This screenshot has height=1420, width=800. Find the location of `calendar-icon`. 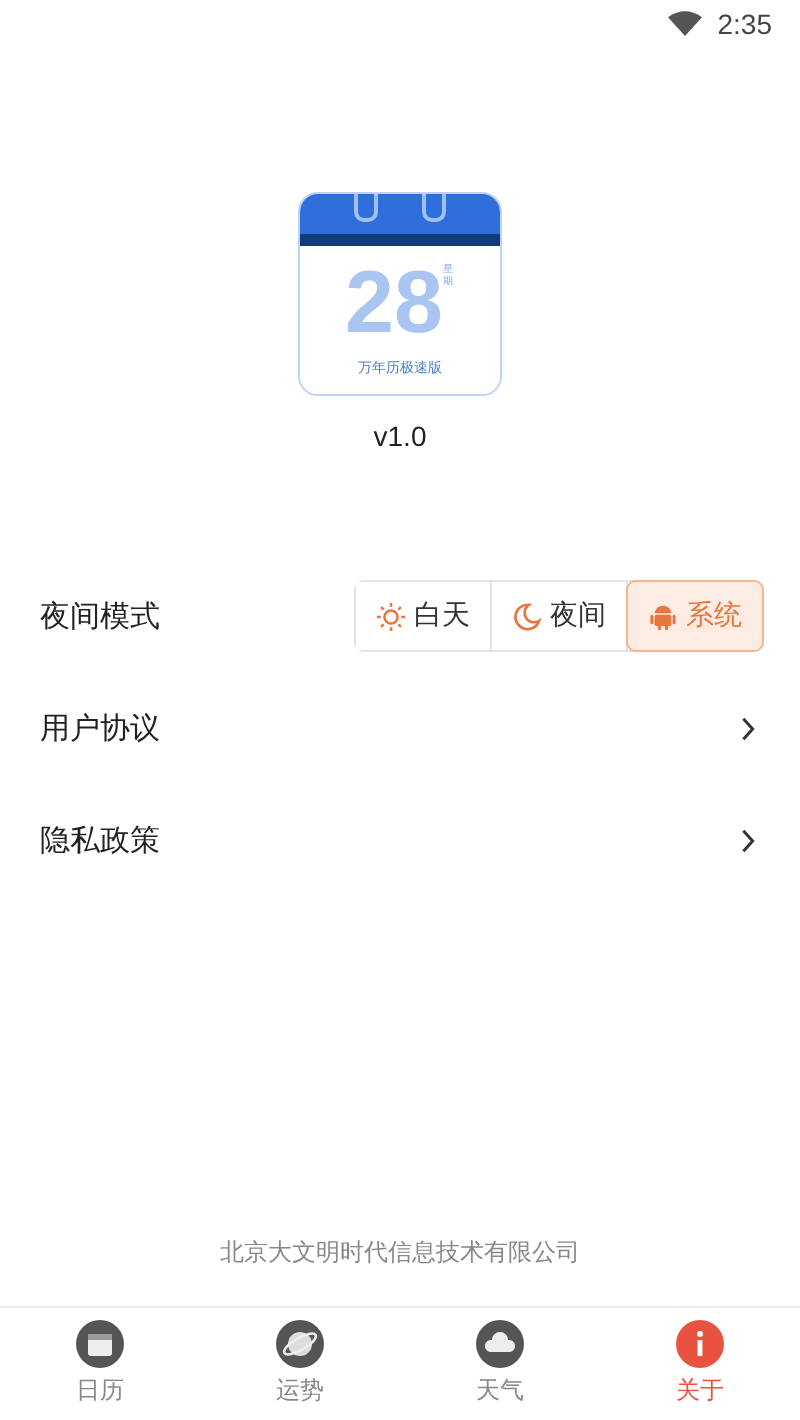

calendar-icon is located at coordinates (100, 1344).